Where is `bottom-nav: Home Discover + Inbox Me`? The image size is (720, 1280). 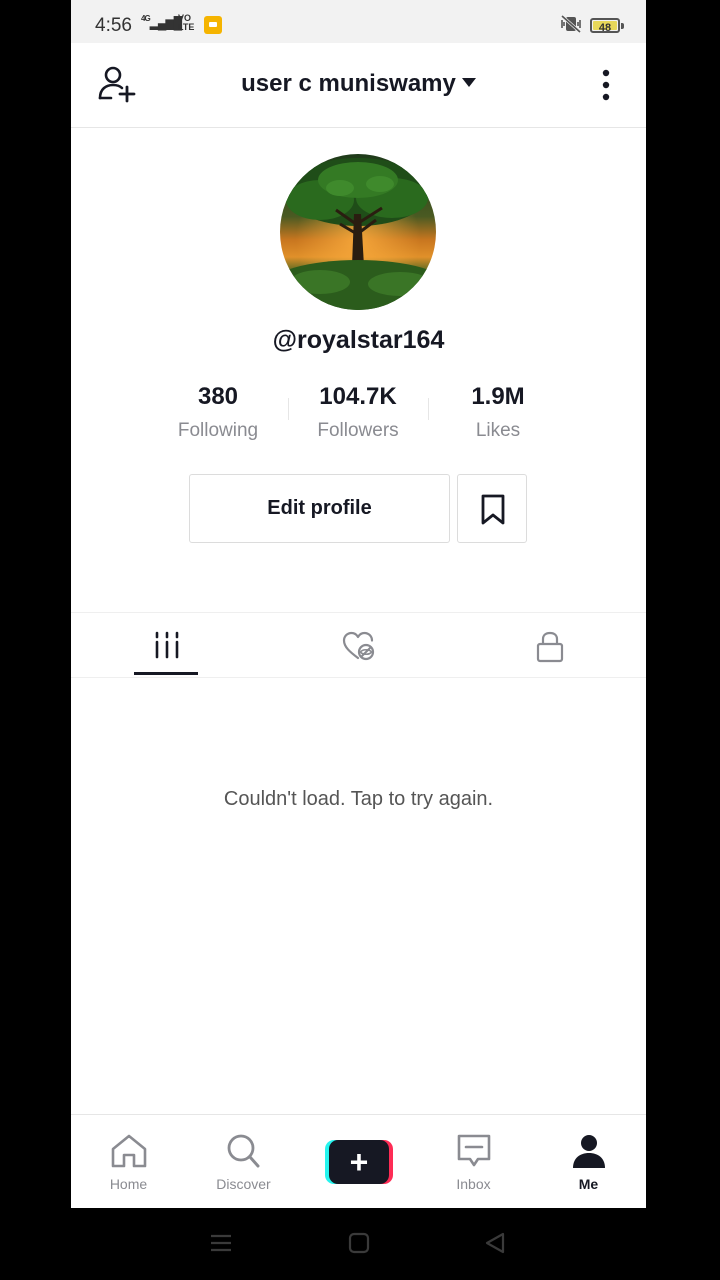 bottom-nav: Home Discover + Inbox Me is located at coordinates (358, 1161).